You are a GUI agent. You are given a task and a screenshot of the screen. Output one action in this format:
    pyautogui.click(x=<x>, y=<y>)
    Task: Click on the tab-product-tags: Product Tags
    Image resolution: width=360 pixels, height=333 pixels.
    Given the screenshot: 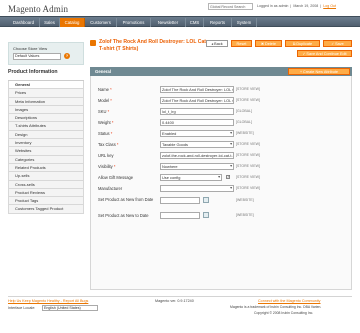 What is the action you would take?
    pyautogui.click(x=46, y=201)
    